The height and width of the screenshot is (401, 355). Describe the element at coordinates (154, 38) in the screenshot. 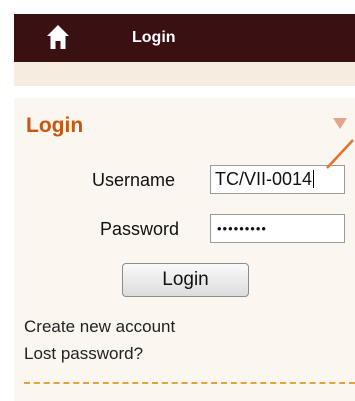

I see `nav-login-link: Login` at that location.